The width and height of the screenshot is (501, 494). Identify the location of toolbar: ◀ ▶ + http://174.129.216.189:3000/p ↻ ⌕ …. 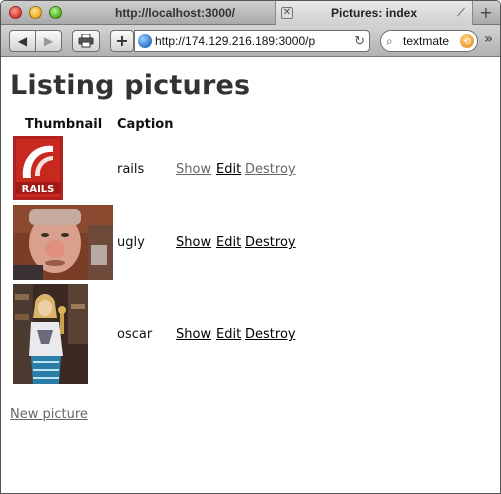
(250, 41).